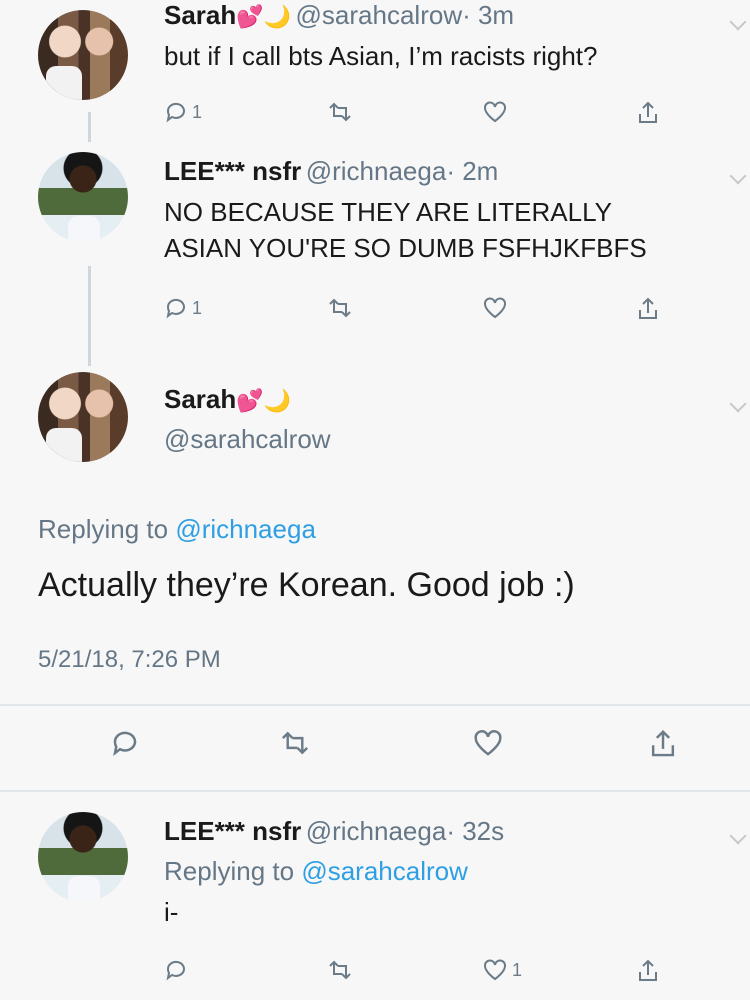  I want to click on time-ago: · 32s, so click(475, 831).